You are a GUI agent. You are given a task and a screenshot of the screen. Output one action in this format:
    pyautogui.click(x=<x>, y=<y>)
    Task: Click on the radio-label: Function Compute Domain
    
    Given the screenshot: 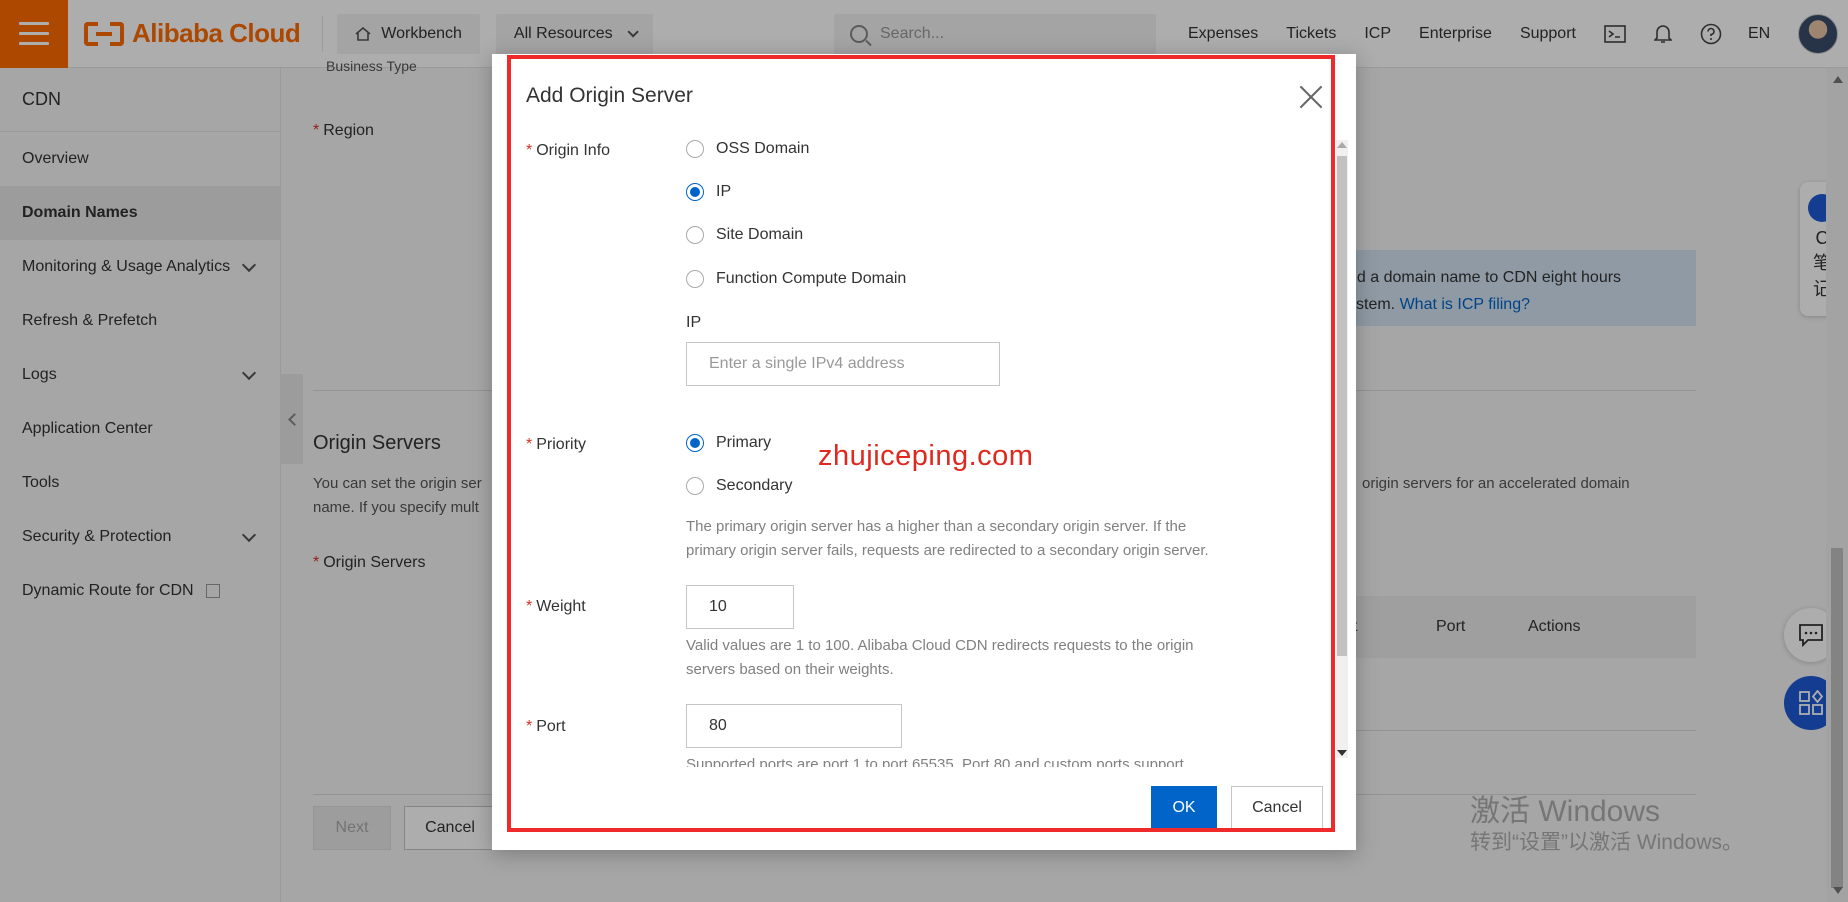 What is the action you would take?
    pyautogui.click(x=811, y=278)
    